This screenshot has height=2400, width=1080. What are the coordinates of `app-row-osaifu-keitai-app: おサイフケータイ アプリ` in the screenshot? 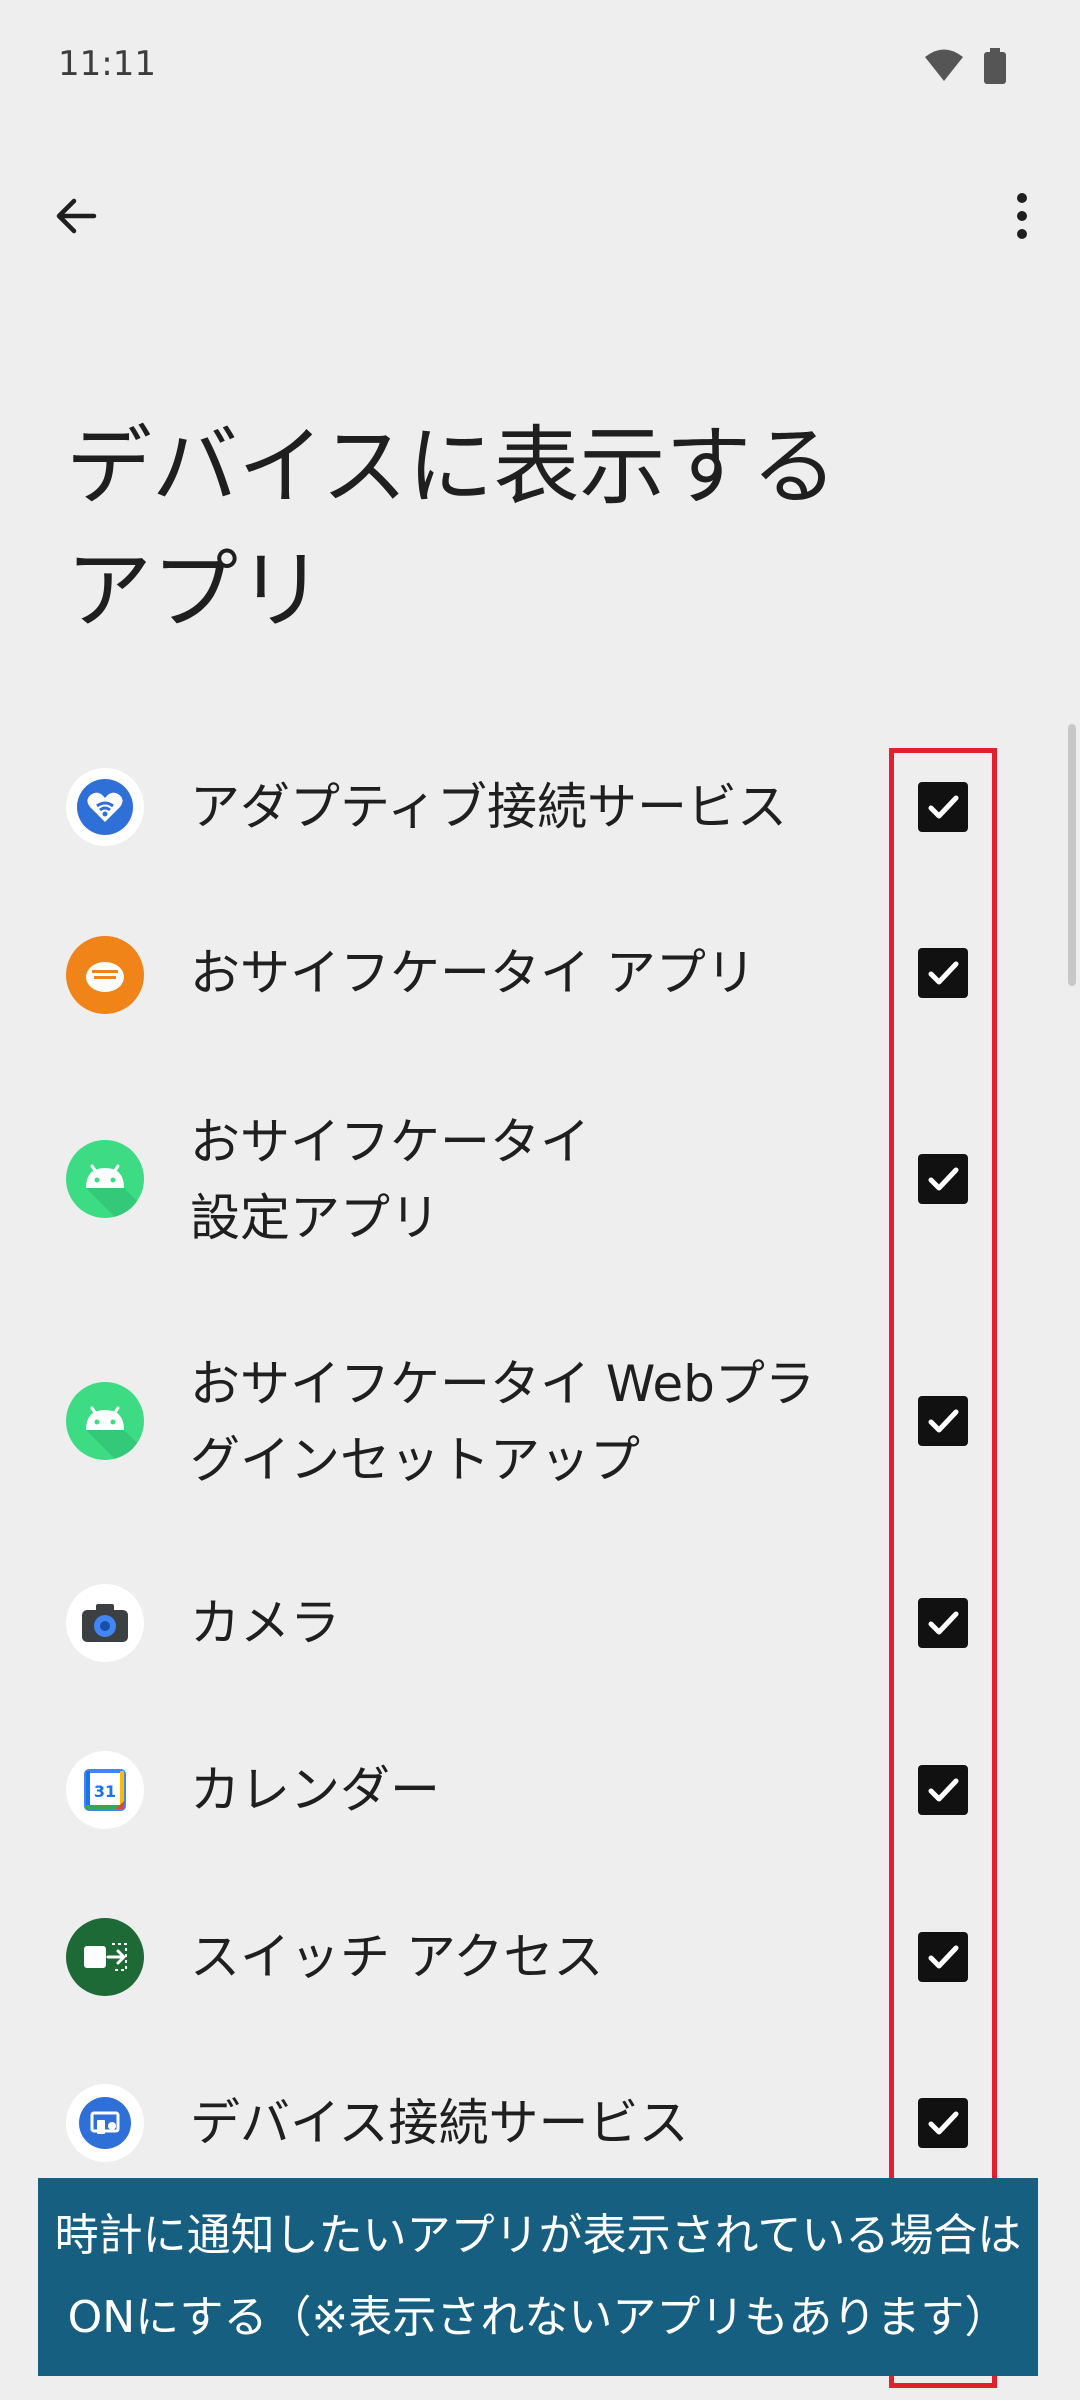 It's located at (540, 973).